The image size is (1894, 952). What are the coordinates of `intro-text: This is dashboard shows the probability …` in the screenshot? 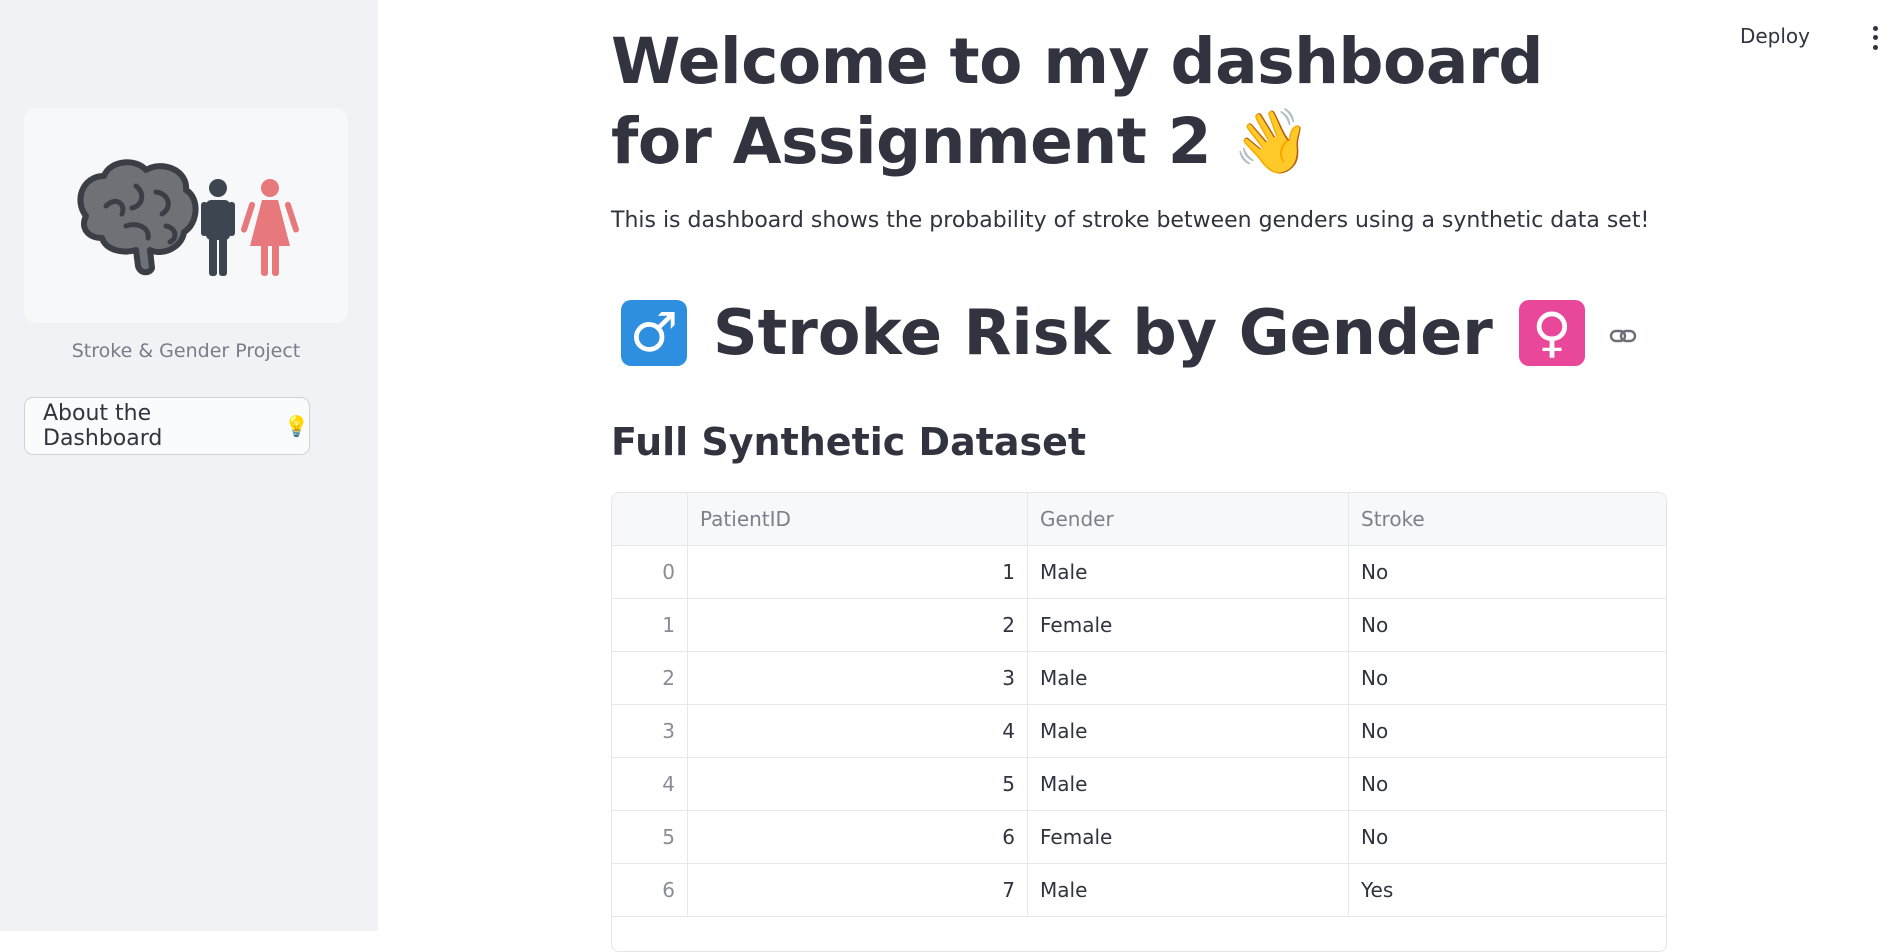 It's located at (1130, 220).